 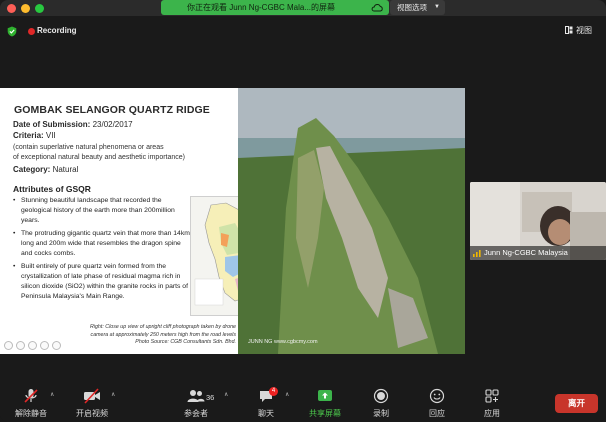 I want to click on submission-date: Date of Submission: 23/02/2017, so click(x=73, y=124).